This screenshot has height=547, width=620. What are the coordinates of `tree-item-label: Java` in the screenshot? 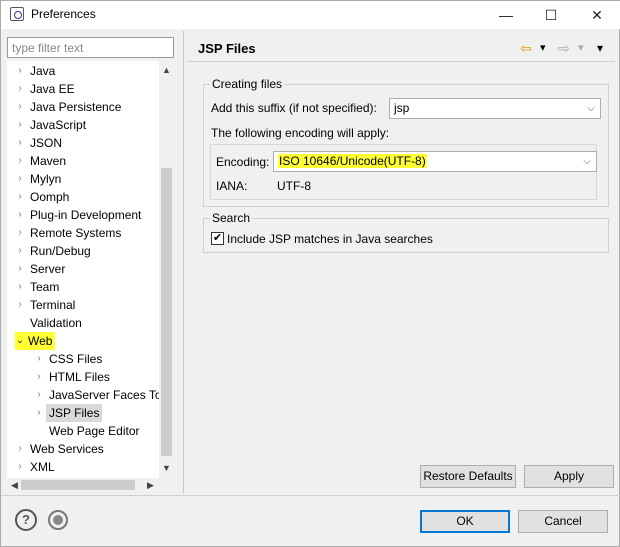 It's located at (43, 71).